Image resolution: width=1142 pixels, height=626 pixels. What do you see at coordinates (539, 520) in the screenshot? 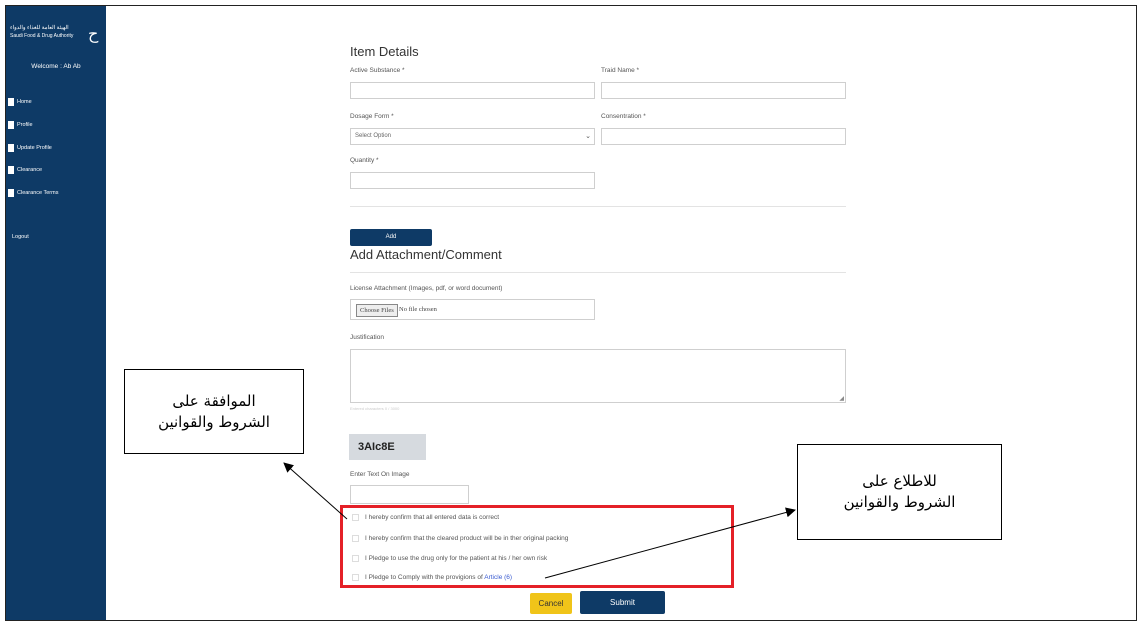
I see `annotation-arrows` at bounding box center [539, 520].